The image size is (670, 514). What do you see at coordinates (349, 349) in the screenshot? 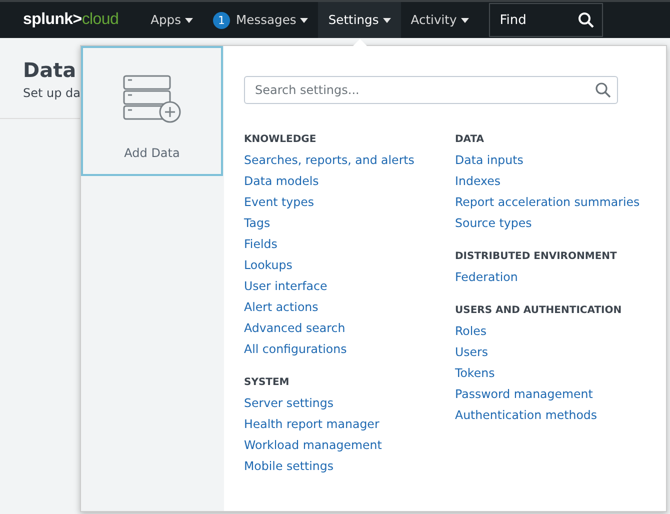
I see `settings-link: All configurations` at bounding box center [349, 349].